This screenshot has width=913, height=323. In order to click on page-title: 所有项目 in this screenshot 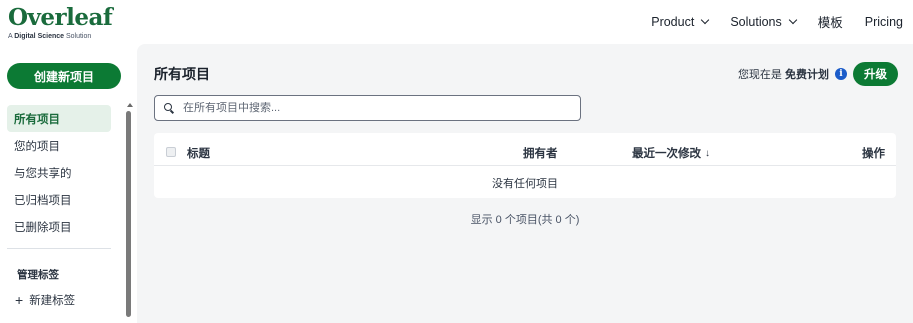, I will do `click(182, 74)`.